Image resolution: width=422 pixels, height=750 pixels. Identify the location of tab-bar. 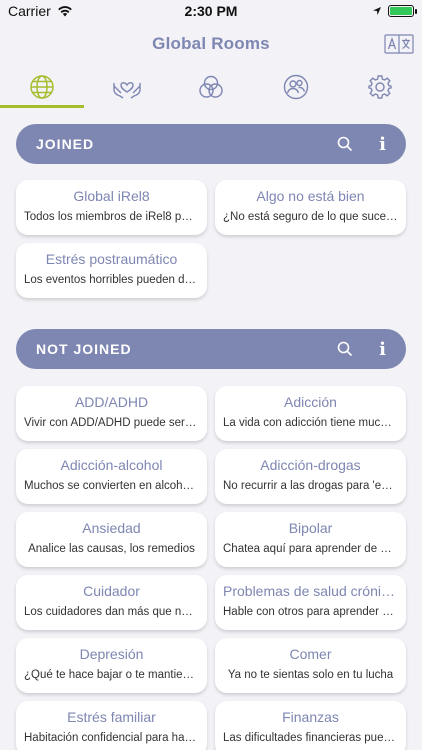
(211, 87).